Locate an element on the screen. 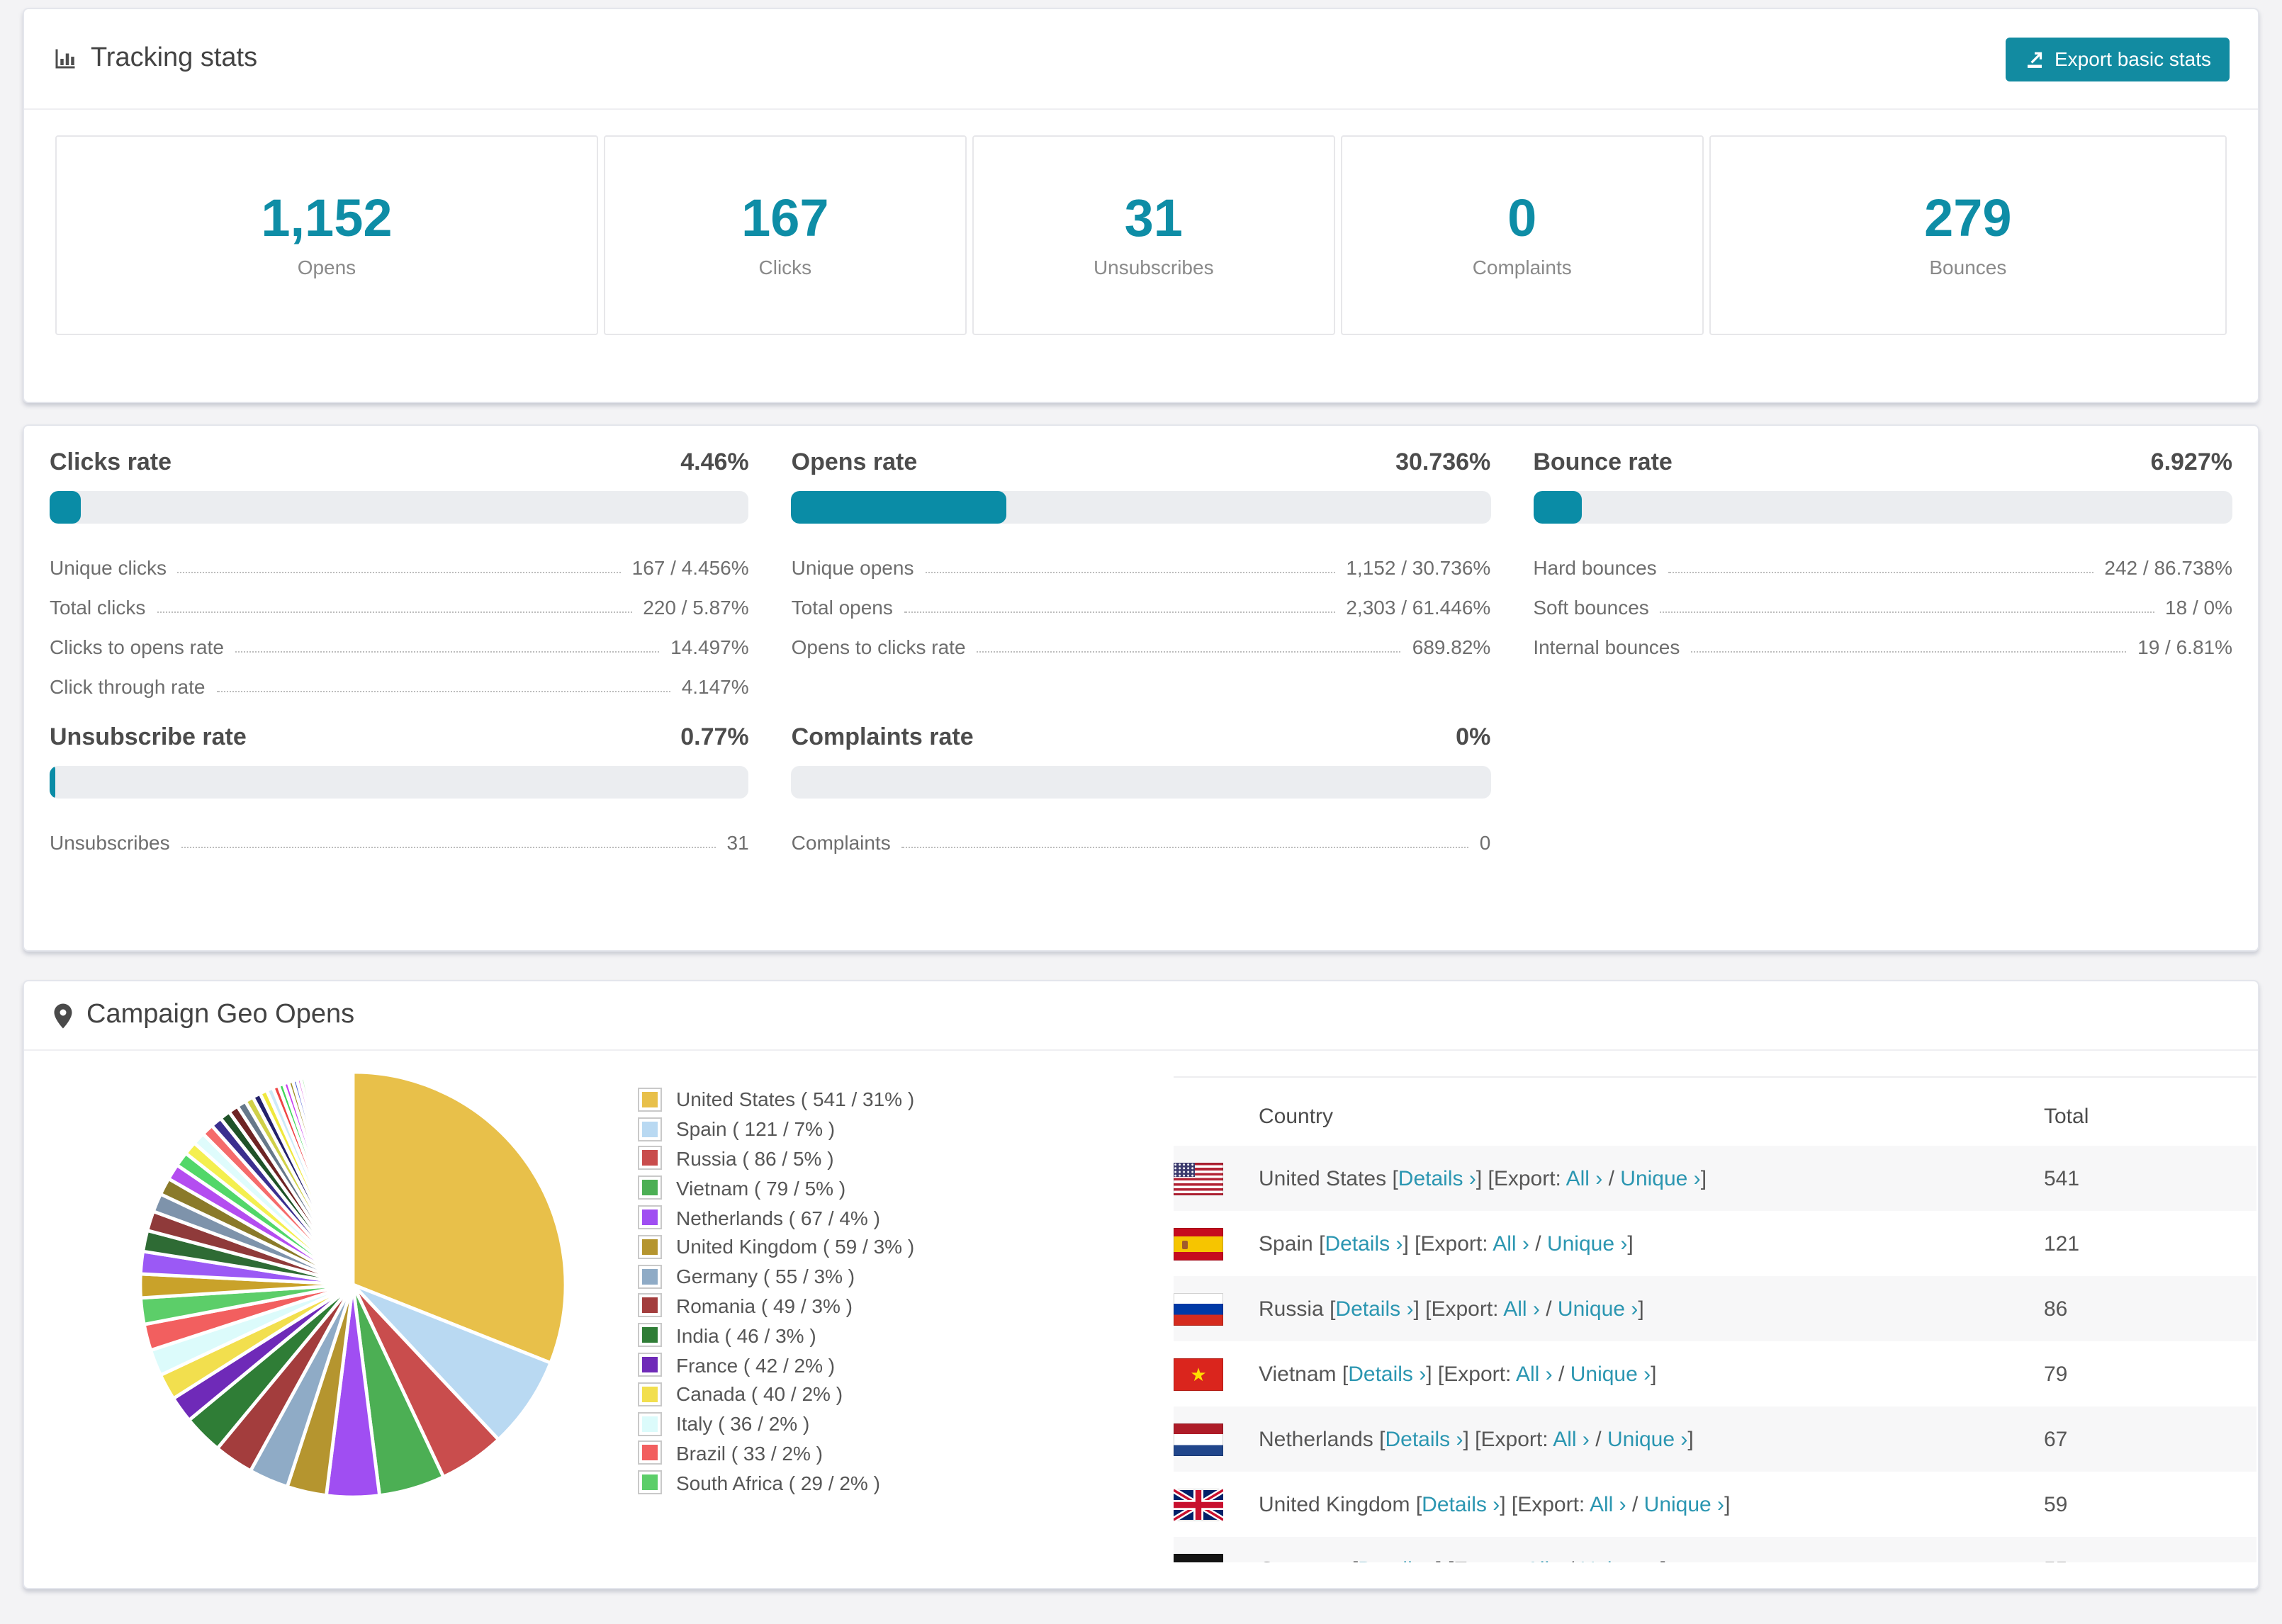 The image size is (2282, 1624). legend-item: Romania ( 49 / 3% ) is located at coordinates (776, 1306).